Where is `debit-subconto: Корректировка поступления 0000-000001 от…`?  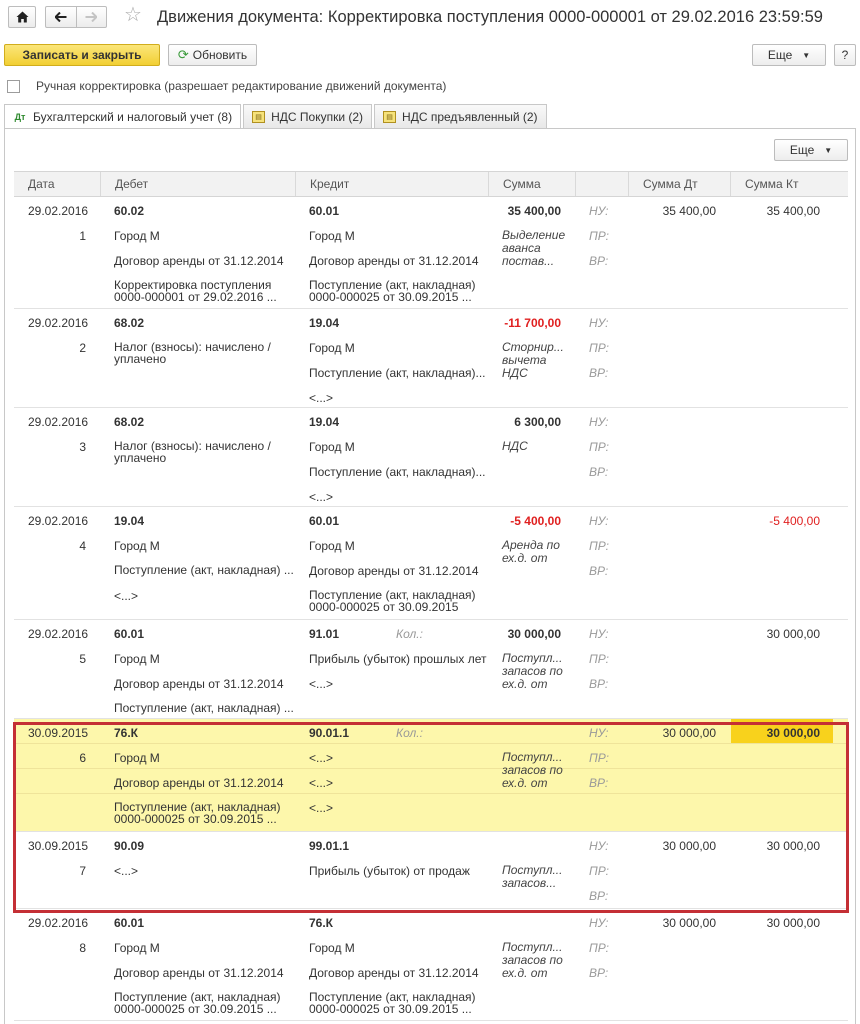 debit-subconto: Корректировка поступления 0000-000001 от… is located at coordinates (204, 291).